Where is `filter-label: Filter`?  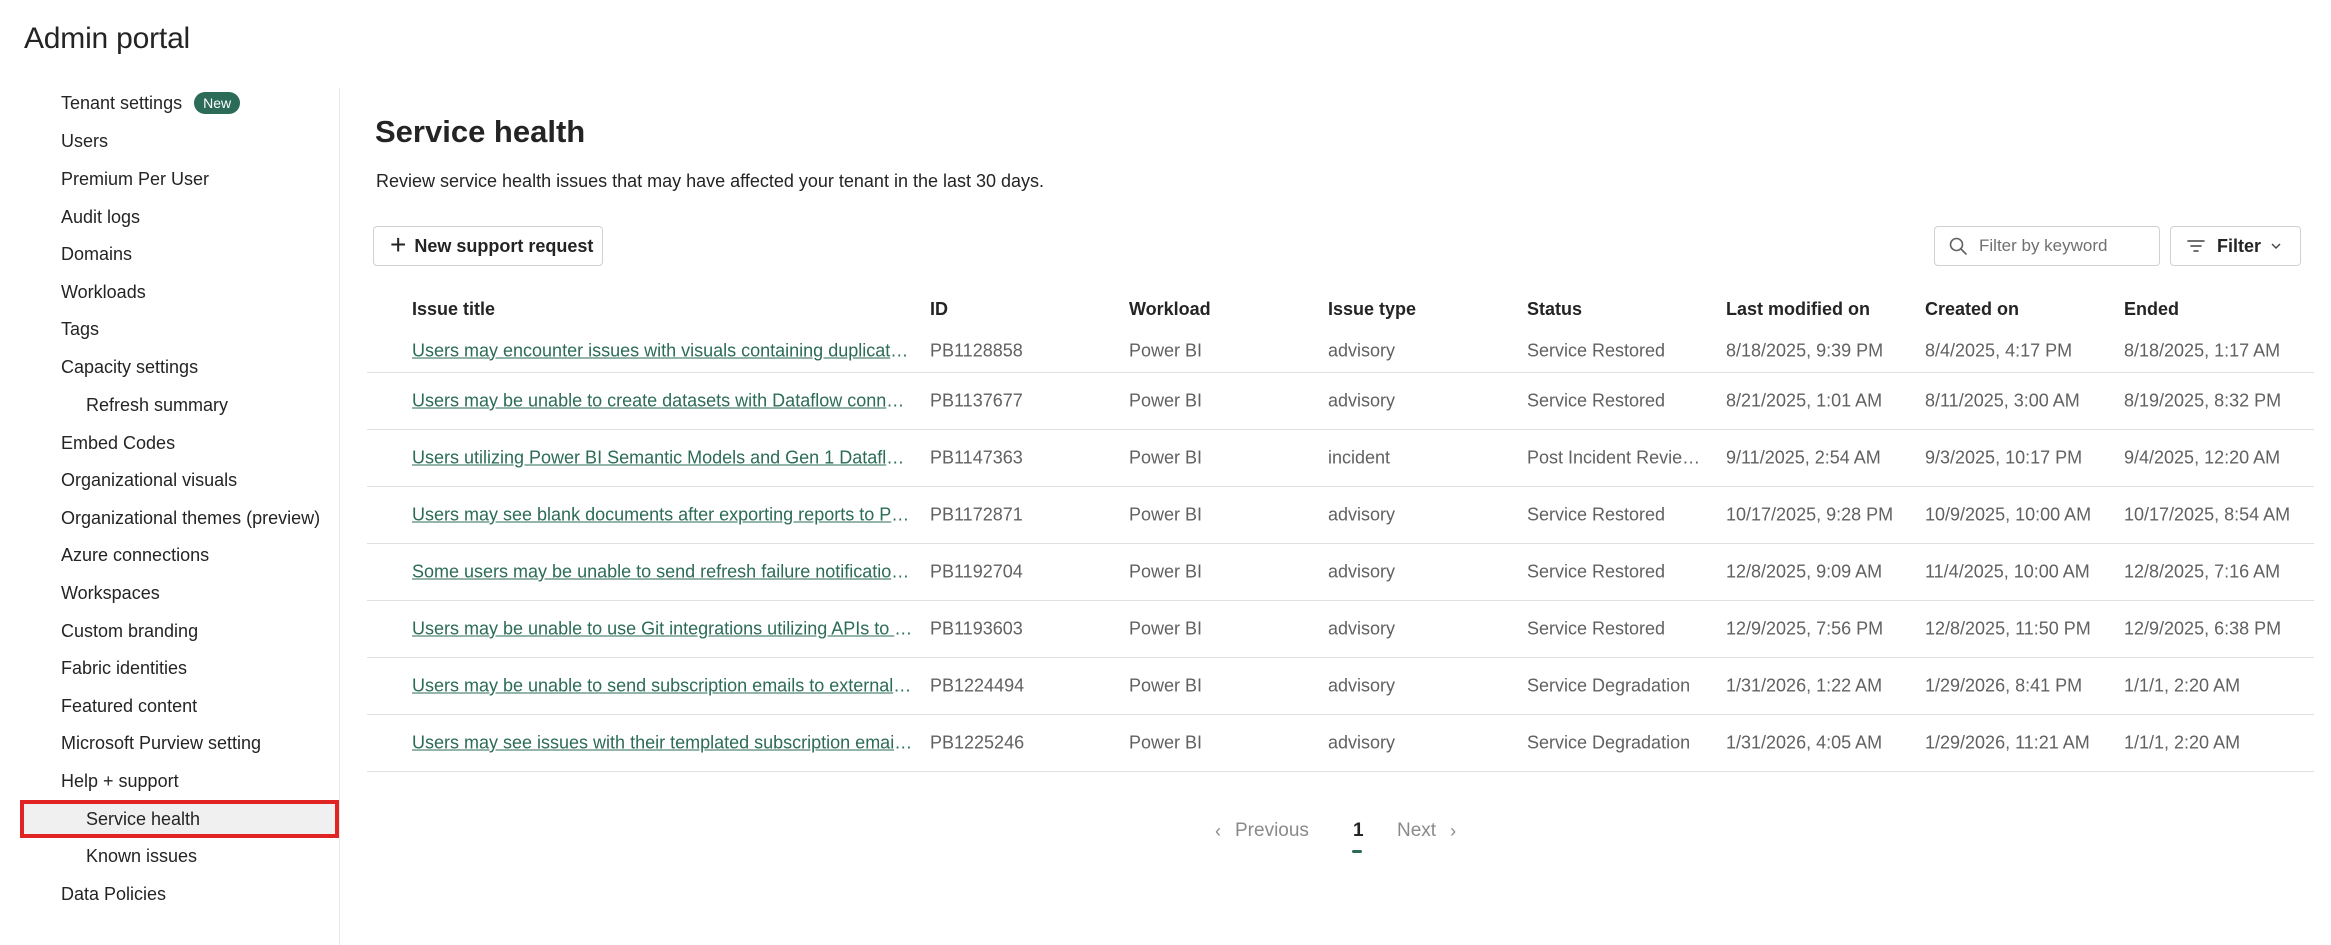 filter-label: Filter is located at coordinates (2239, 245).